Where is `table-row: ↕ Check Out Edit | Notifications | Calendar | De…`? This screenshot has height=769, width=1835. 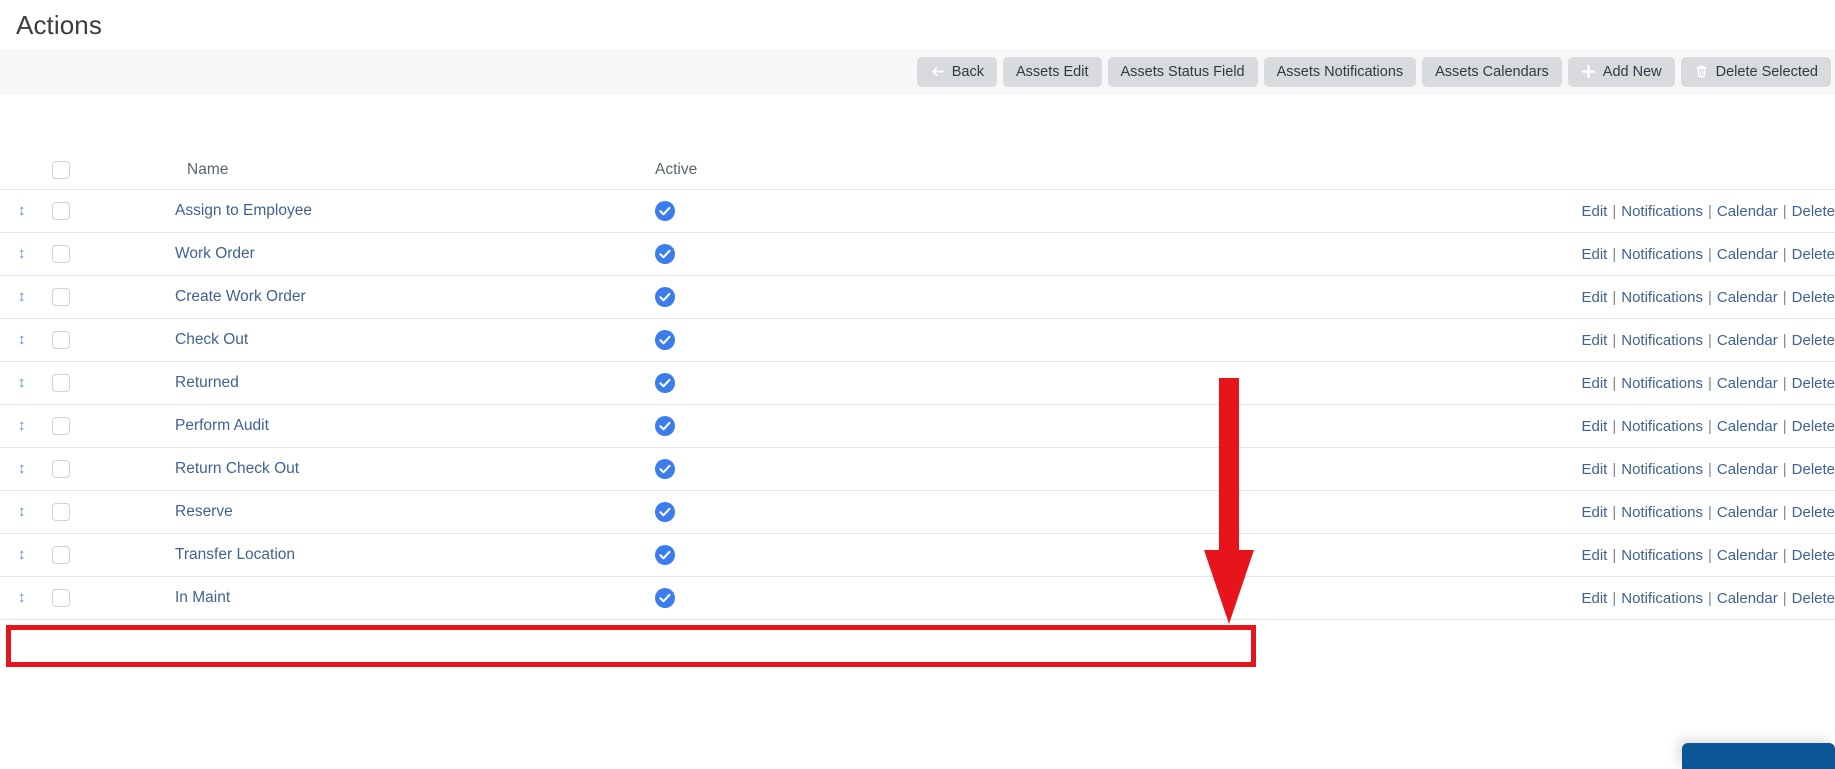
table-row: ↕ Check Out Edit | Notifications | Calendar | De… is located at coordinates (917, 340).